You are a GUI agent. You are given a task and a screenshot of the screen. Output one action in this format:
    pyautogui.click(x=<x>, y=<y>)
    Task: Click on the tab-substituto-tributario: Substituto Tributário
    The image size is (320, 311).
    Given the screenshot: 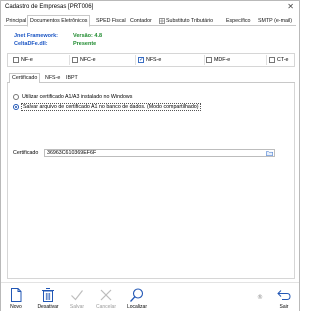 What is the action you would take?
    pyautogui.click(x=186, y=21)
    